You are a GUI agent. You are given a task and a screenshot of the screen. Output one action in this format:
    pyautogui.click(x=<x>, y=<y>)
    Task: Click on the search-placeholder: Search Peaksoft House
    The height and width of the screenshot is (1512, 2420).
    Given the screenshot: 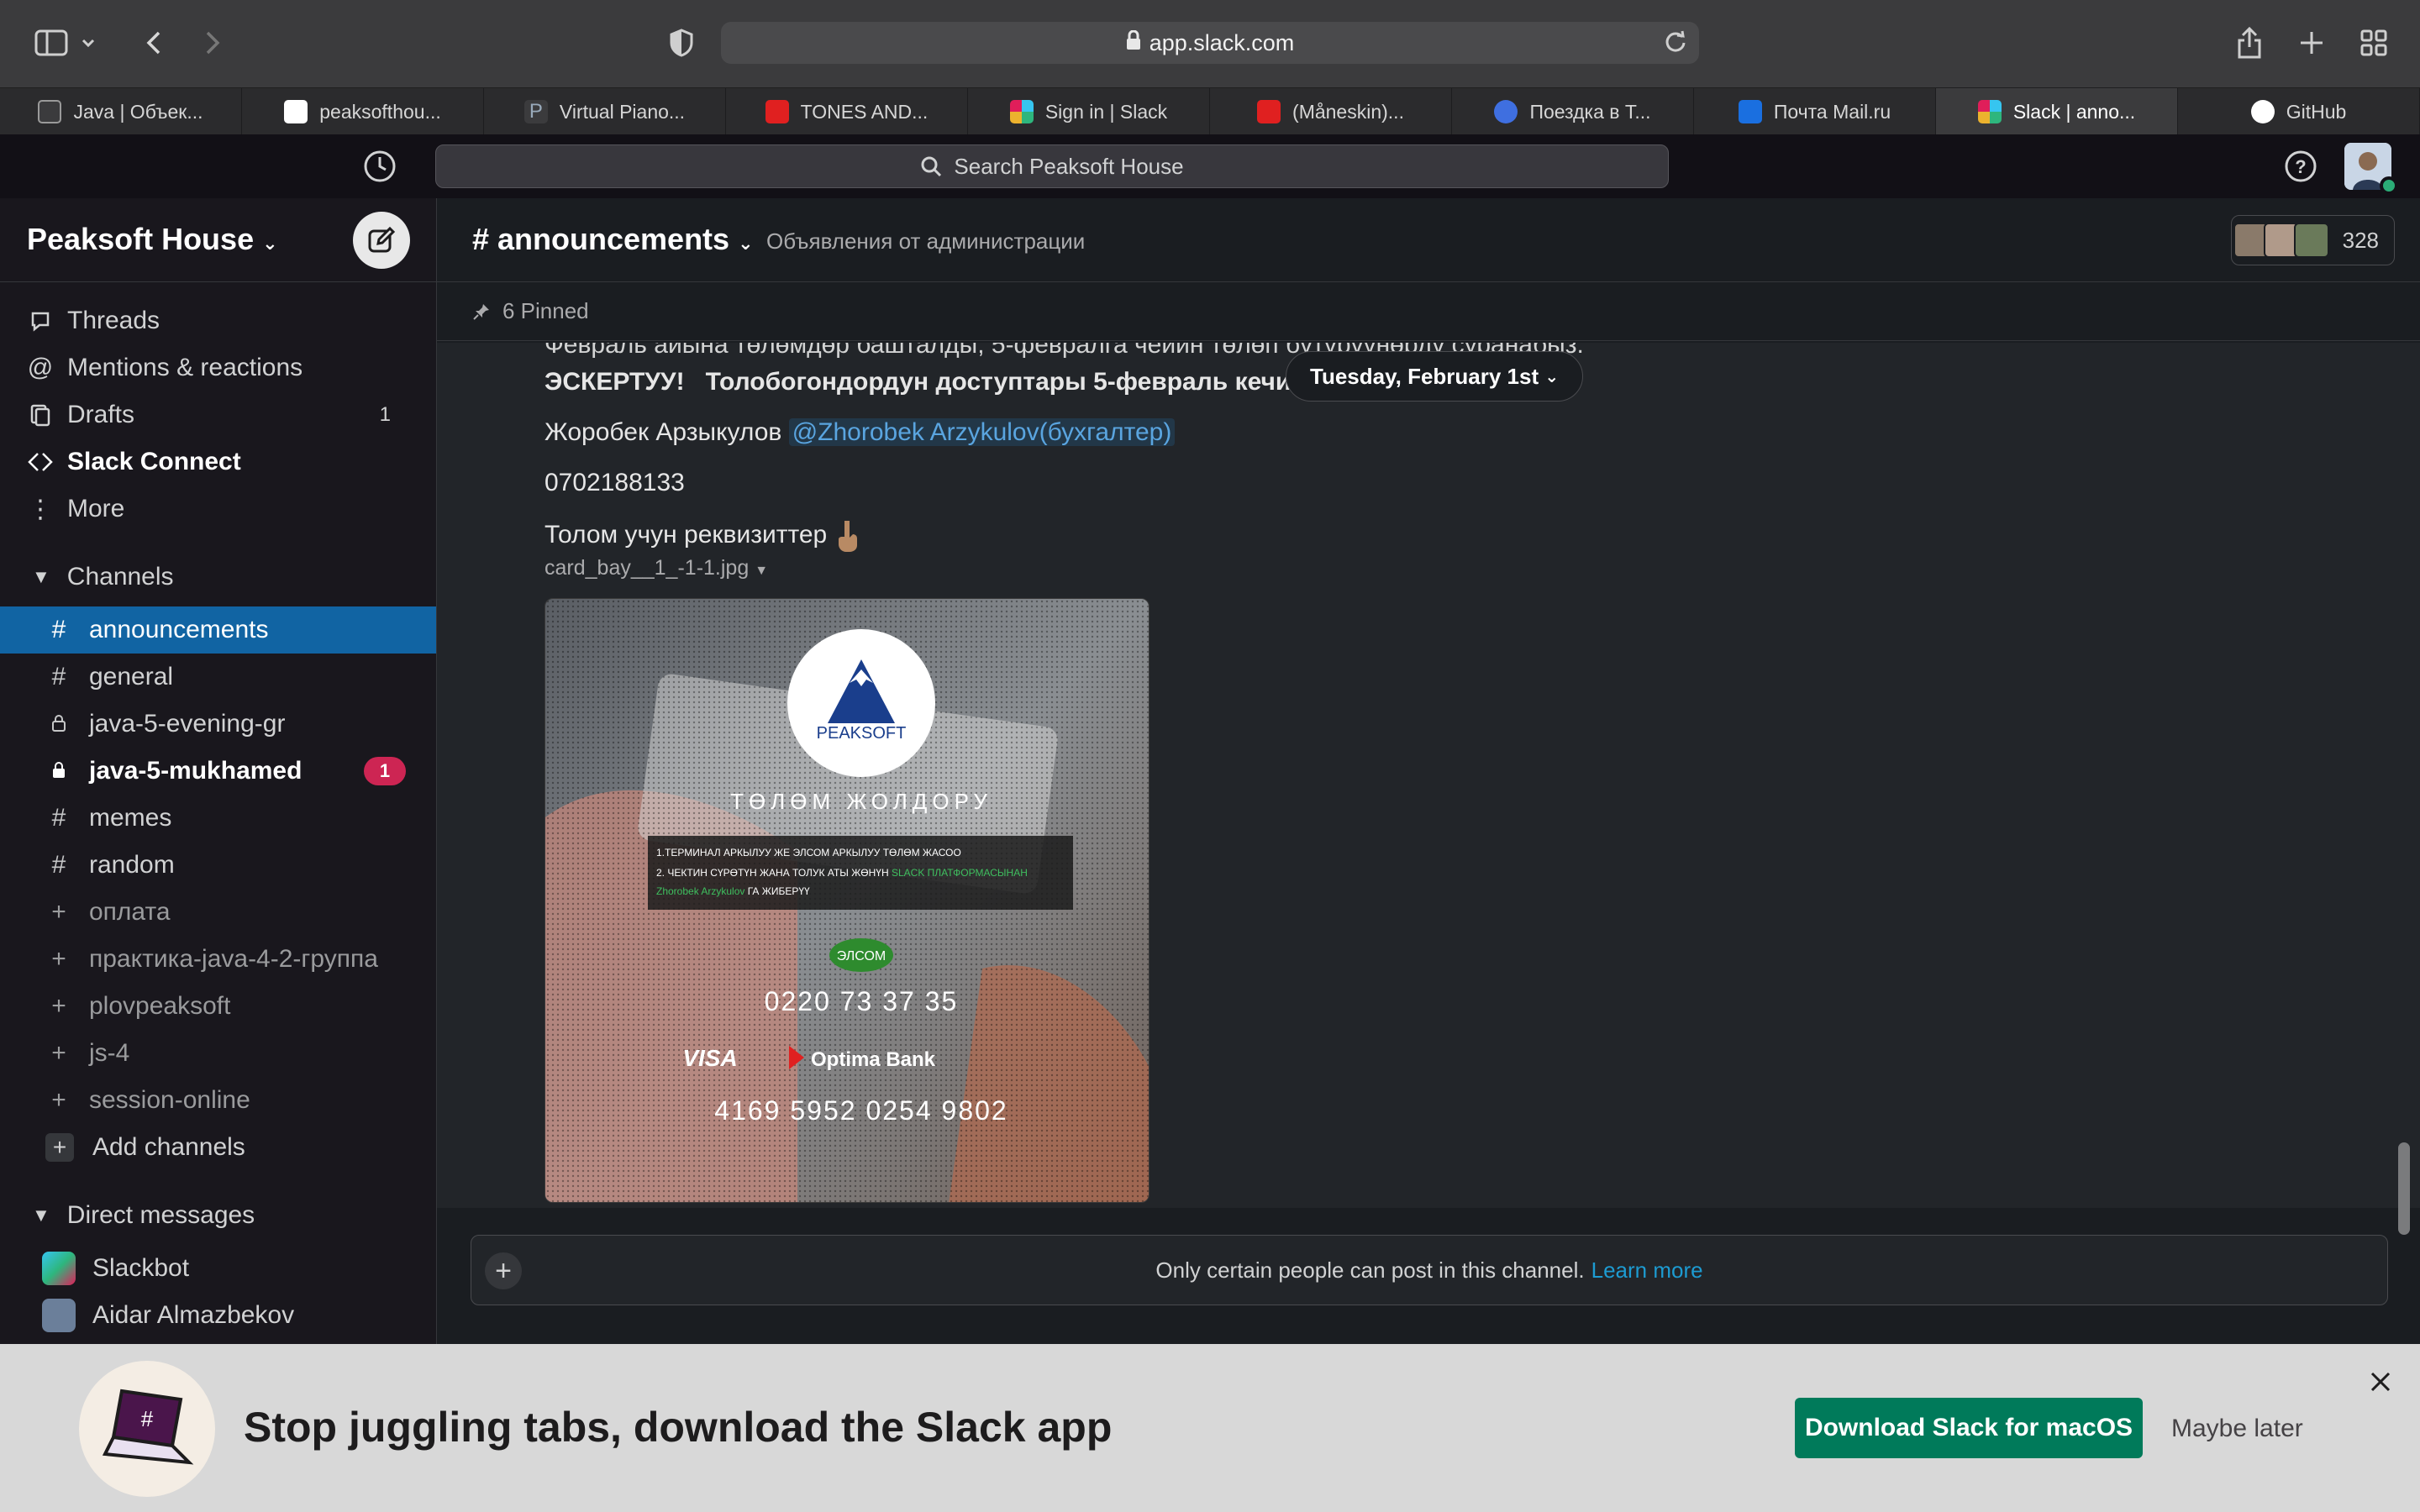 What is the action you would take?
    pyautogui.click(x=1069, y=166)
    